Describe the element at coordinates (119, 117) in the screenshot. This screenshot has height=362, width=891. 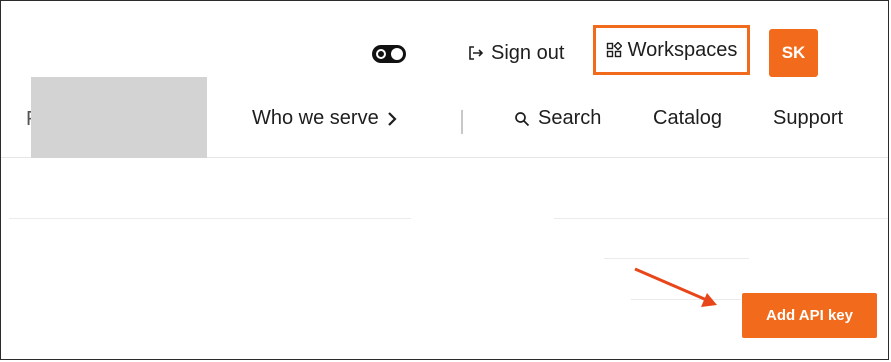
I see `redacted-logo` at that location.